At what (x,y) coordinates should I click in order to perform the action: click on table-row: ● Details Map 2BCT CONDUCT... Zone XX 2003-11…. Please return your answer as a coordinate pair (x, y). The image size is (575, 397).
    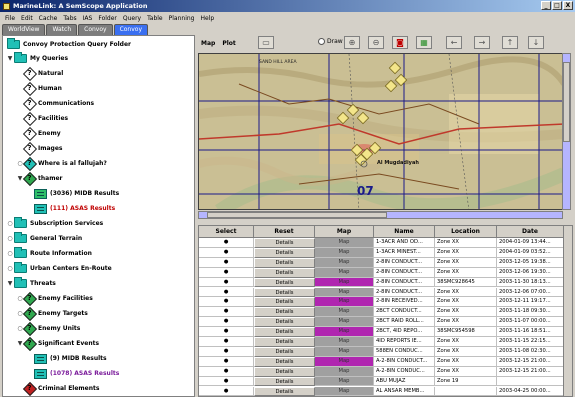
    Looking at the image, I should click on (385, 312).